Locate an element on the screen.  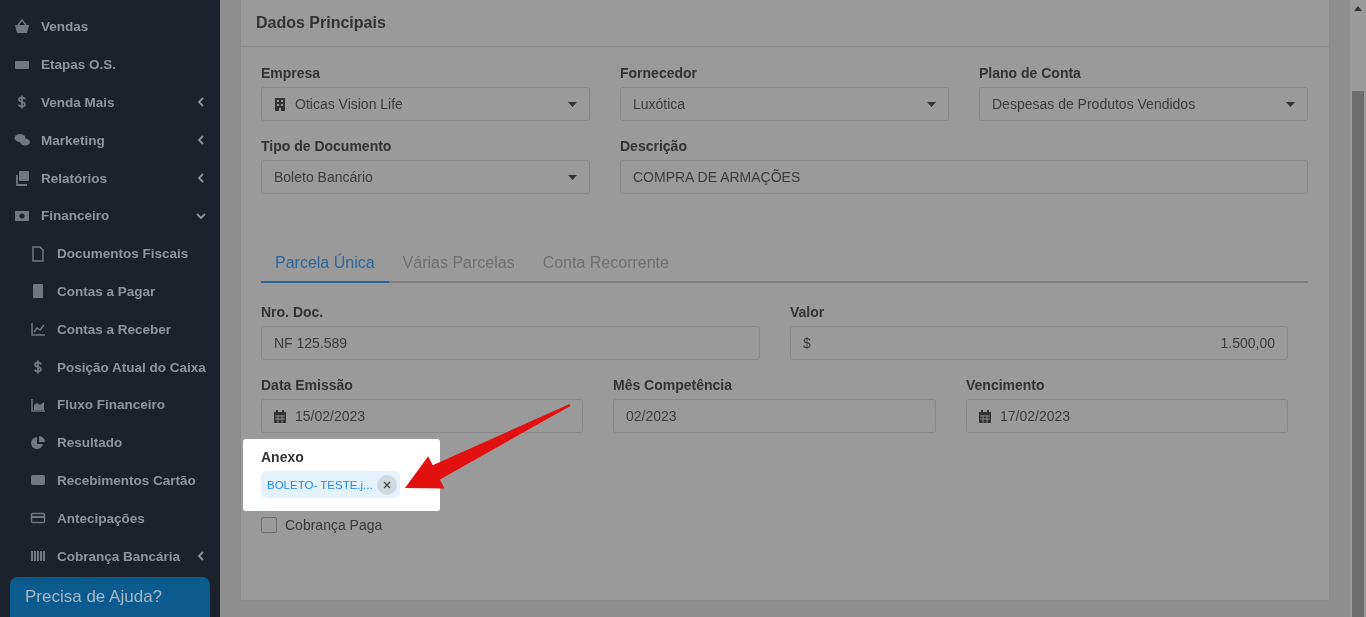
select-field: Despesas de Produtos Vendidos is located at coordinates (1143, 104).